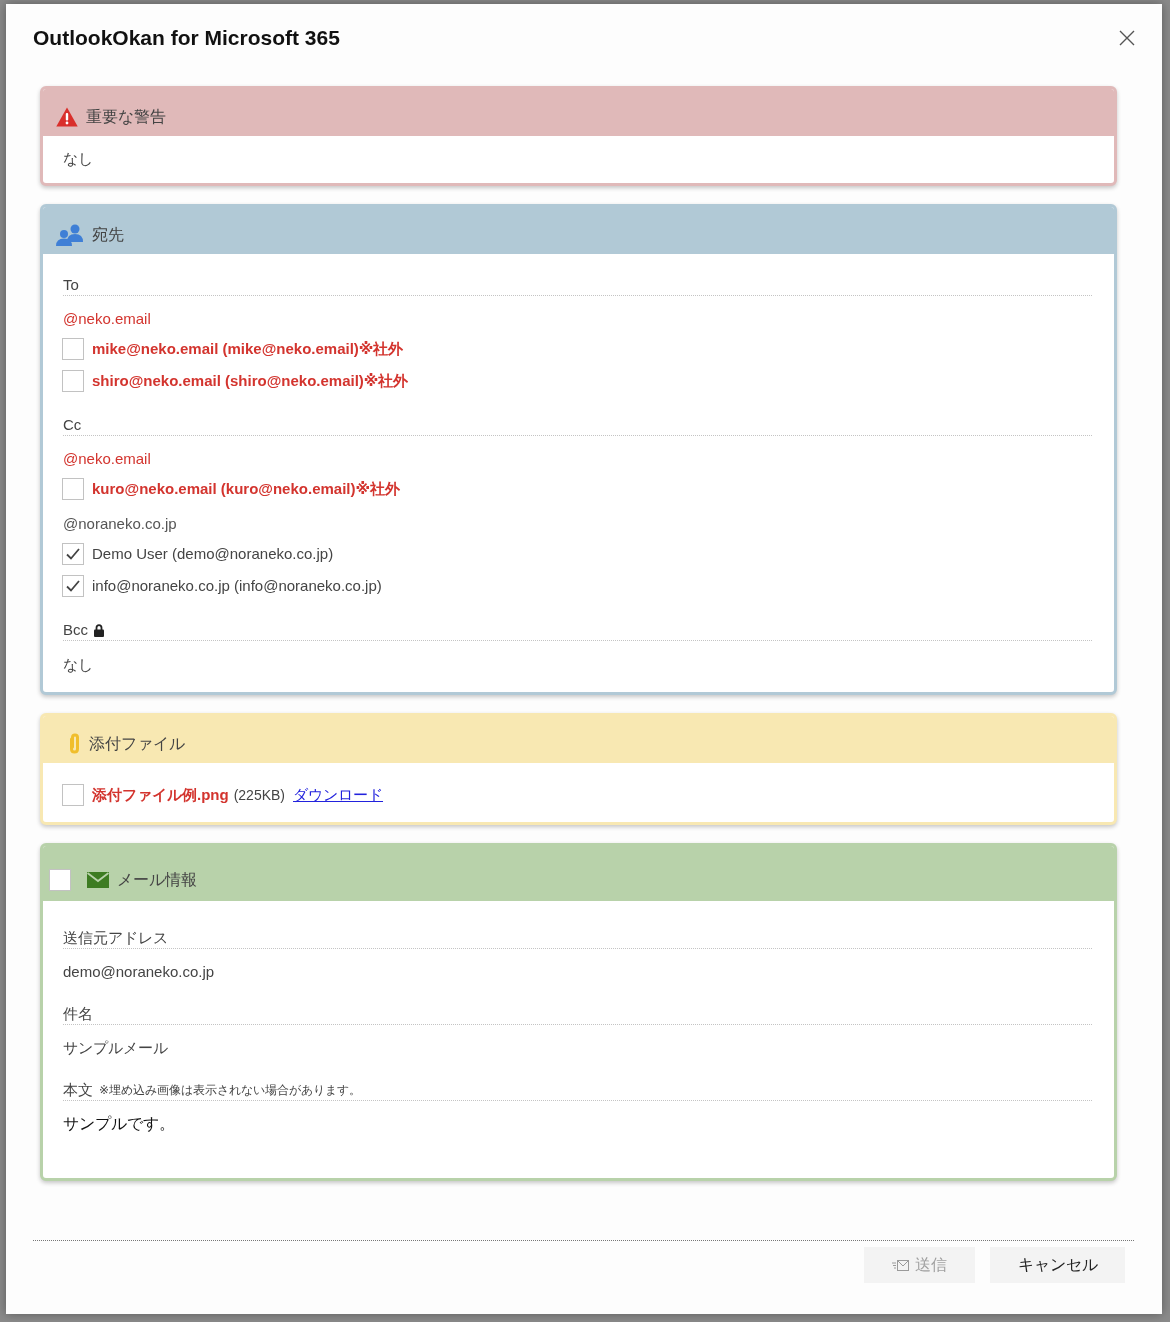 This screenshot has width=1170, height=1322. Describe the element at coordinates (246, 489) in the screenshot. I see `recipient-label: kuro@neko.email (kuro@neko.email)※社外` at that location.